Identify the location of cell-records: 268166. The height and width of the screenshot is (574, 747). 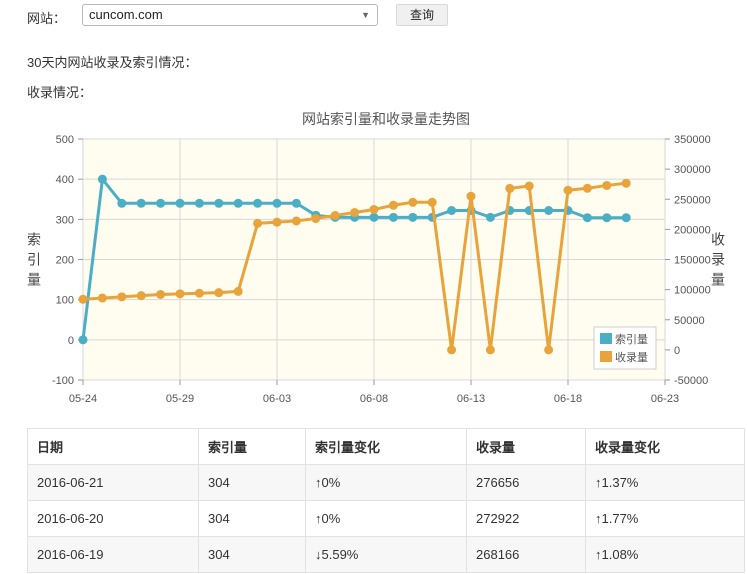
(526, 554).